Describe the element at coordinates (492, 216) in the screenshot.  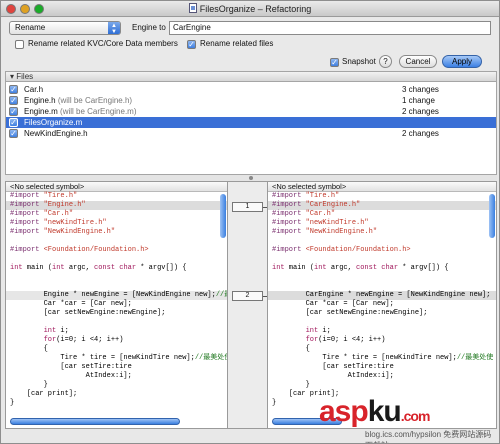
I see `vertical-scrollbar-right` at that location.